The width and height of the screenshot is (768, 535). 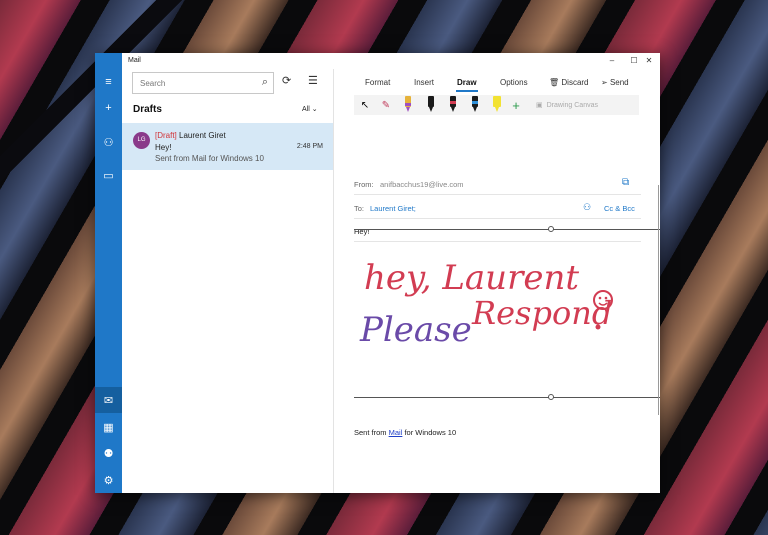 I want to click on drawing-canvas: hey, Laurent Please Respond, so click(x=507, y=313).